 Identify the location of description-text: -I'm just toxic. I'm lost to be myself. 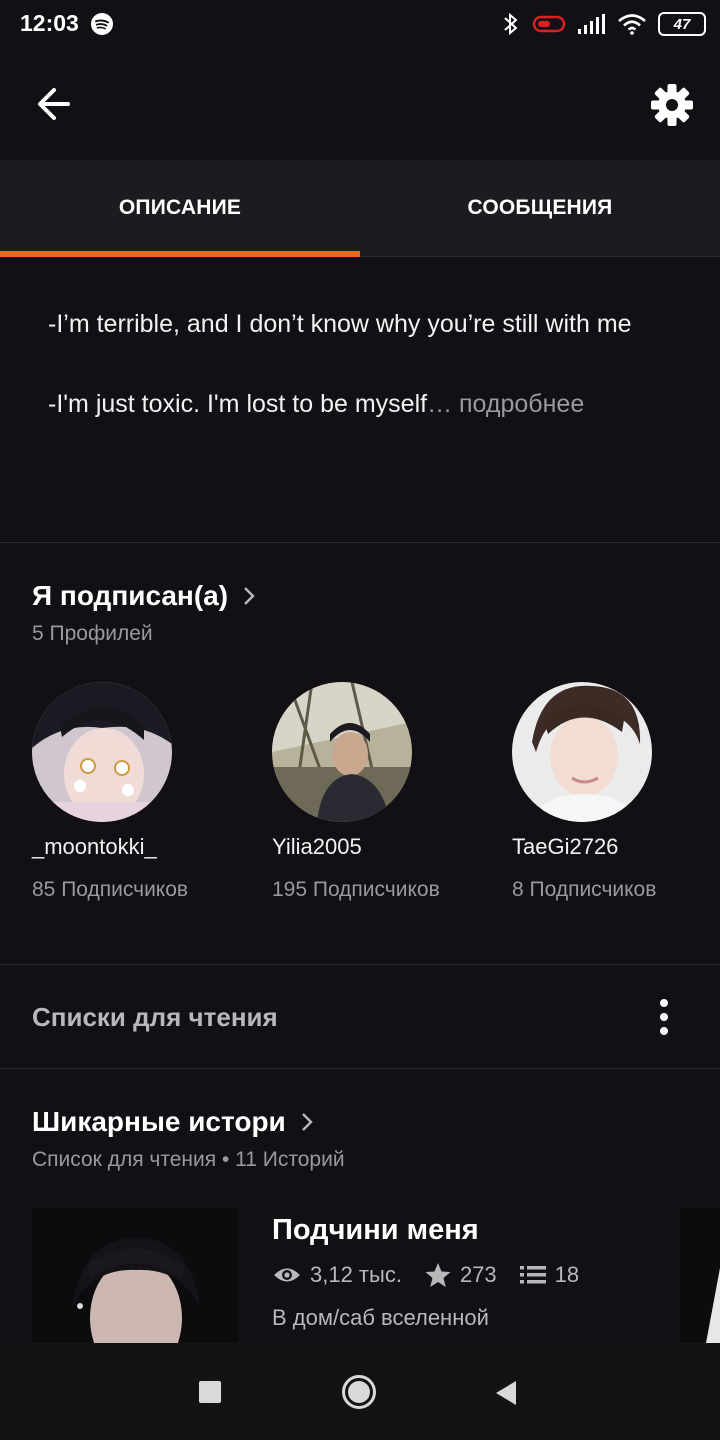
(238, 404).